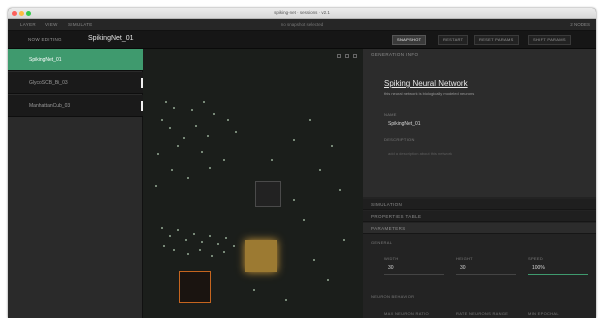  Describe the element at coordinates (538, 268) in the screenshot. I see `speed-input: 100%` at that location.